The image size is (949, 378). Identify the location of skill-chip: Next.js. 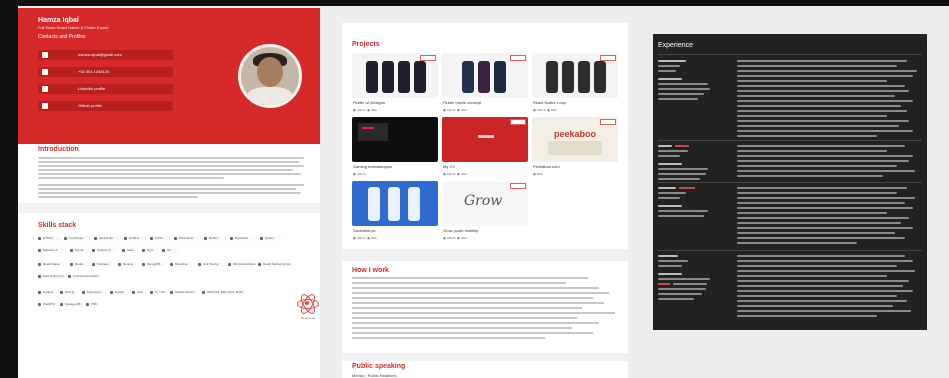
(69, 292).